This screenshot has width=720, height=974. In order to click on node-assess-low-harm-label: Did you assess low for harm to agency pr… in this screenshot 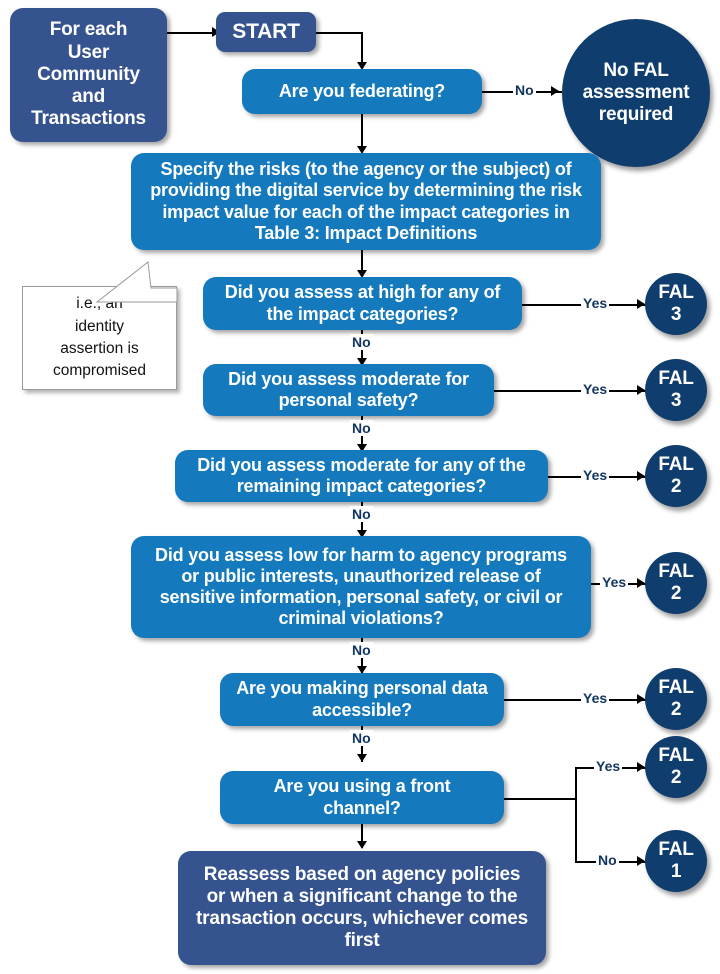, I will do `click(361, 586)`.